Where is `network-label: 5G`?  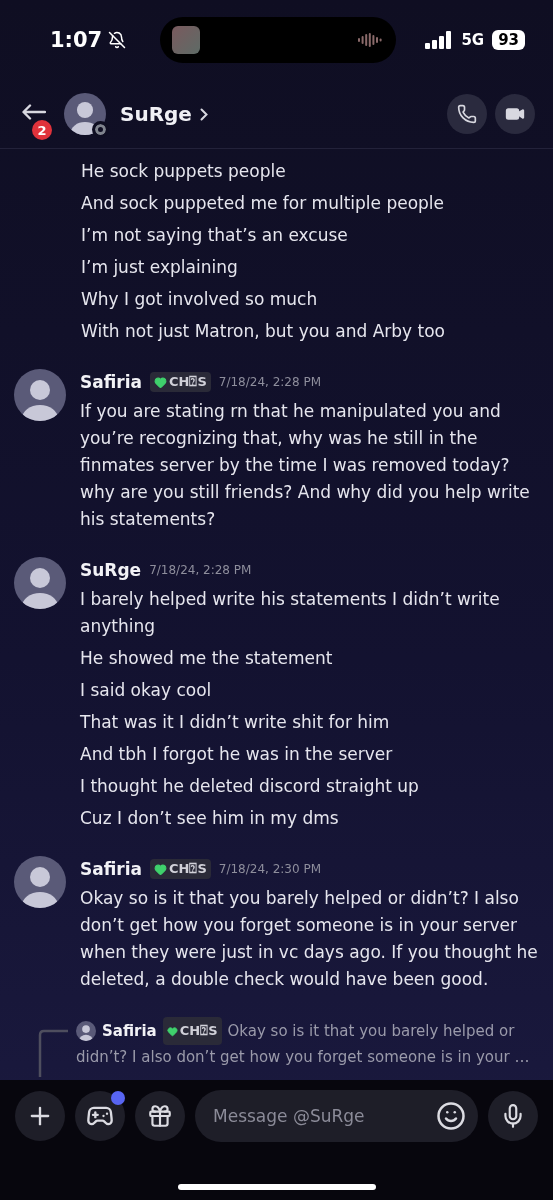
network-label: 5G is located at coordinates (473, 40).